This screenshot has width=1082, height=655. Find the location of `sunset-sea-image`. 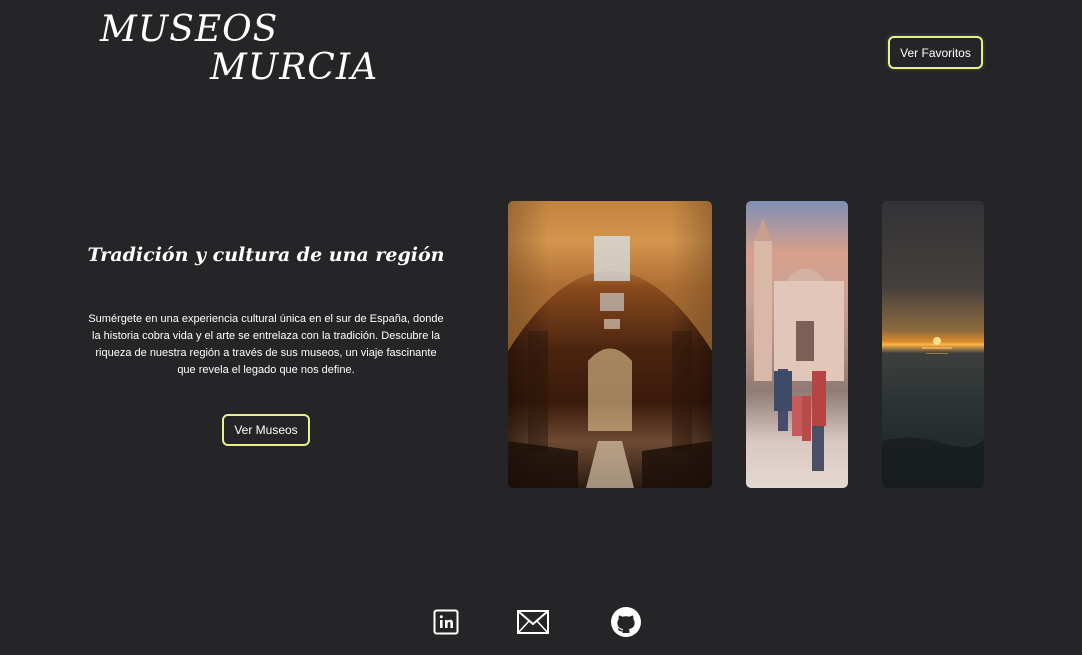

sunset-sea-image is located at coordinates (933, 344).